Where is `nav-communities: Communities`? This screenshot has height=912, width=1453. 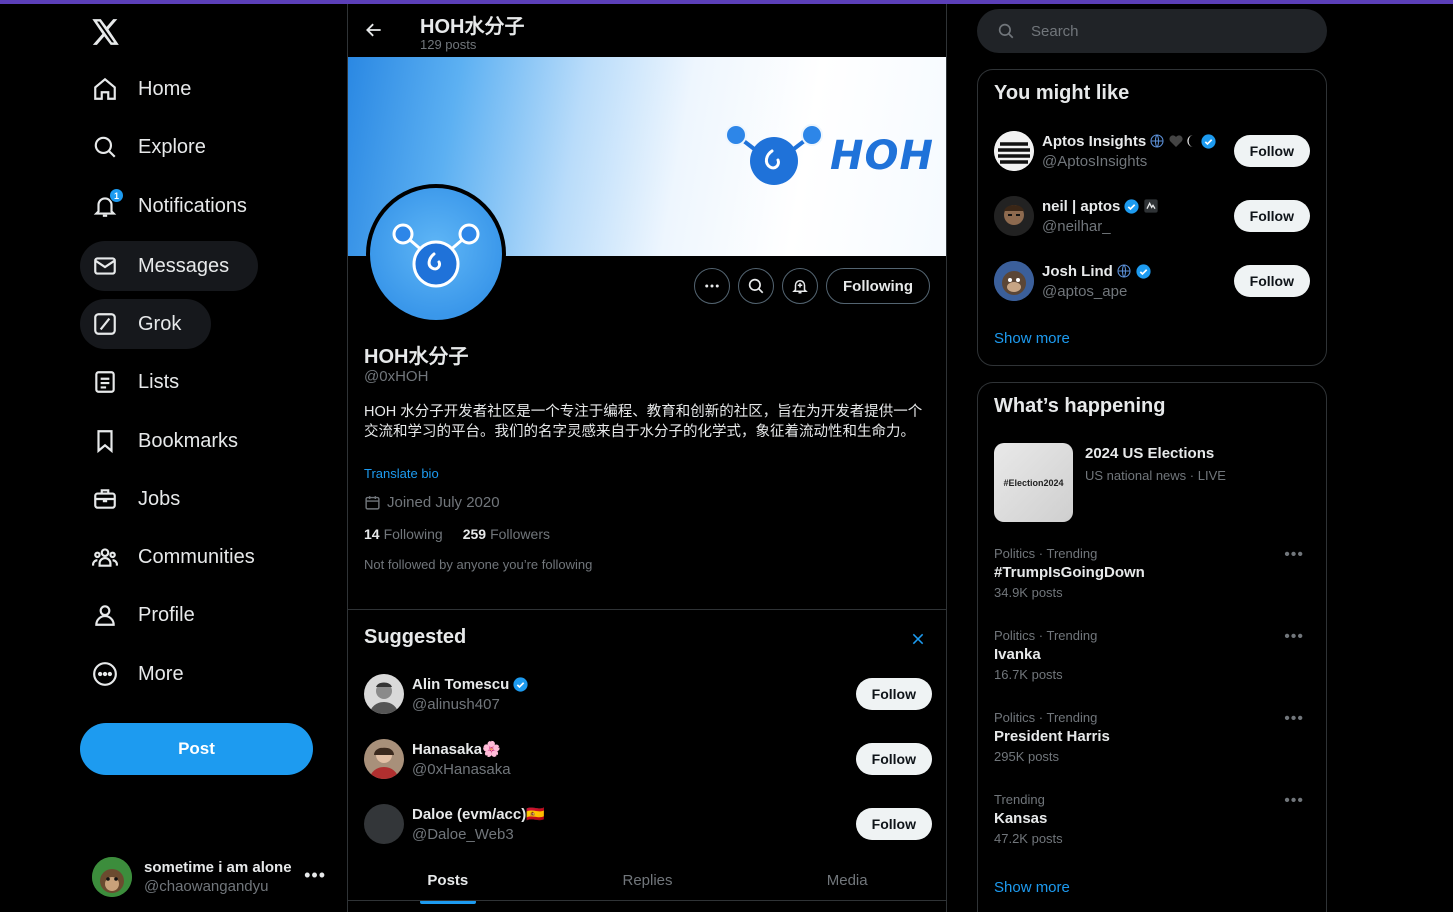
nav-communities: Communities is located at coordinates (177, 557).